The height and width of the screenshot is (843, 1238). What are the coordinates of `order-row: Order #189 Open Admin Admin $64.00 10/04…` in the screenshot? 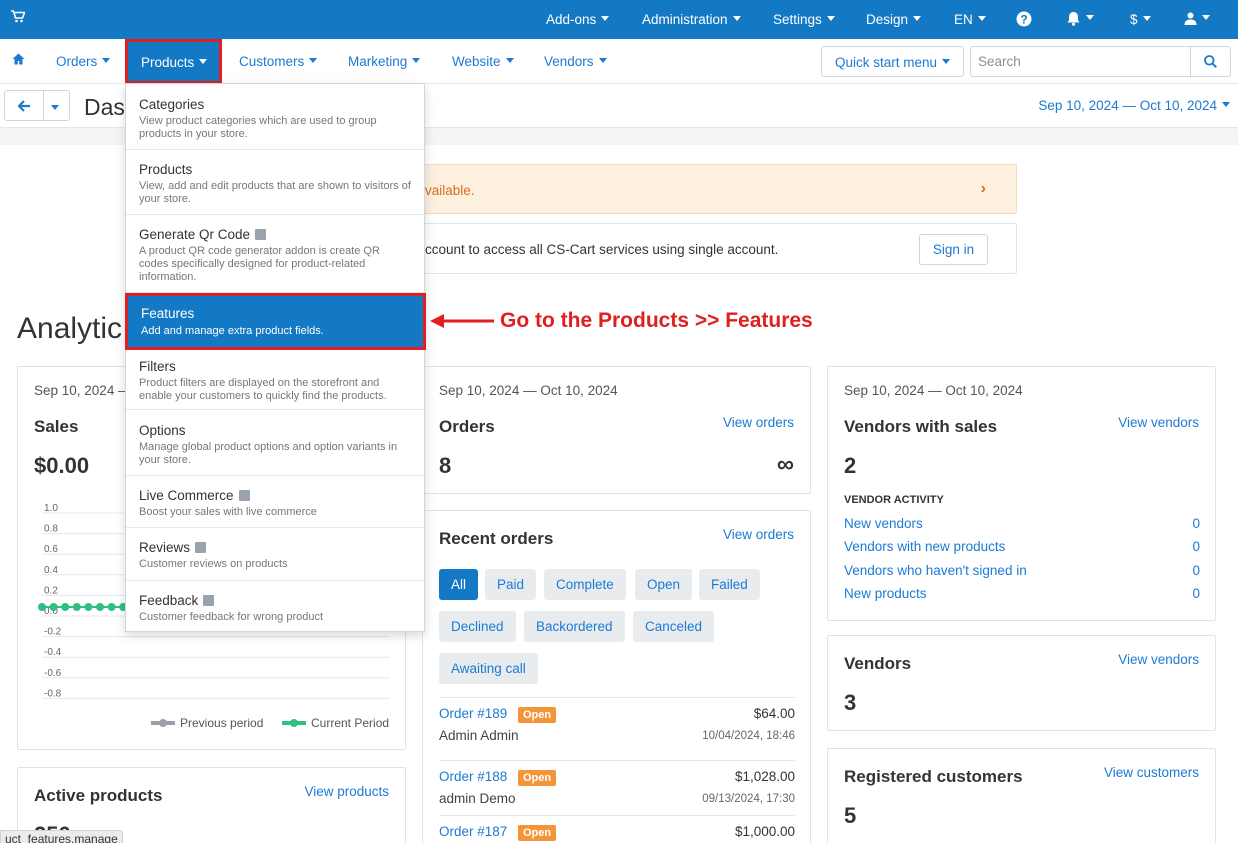 It's located at (617, 724).